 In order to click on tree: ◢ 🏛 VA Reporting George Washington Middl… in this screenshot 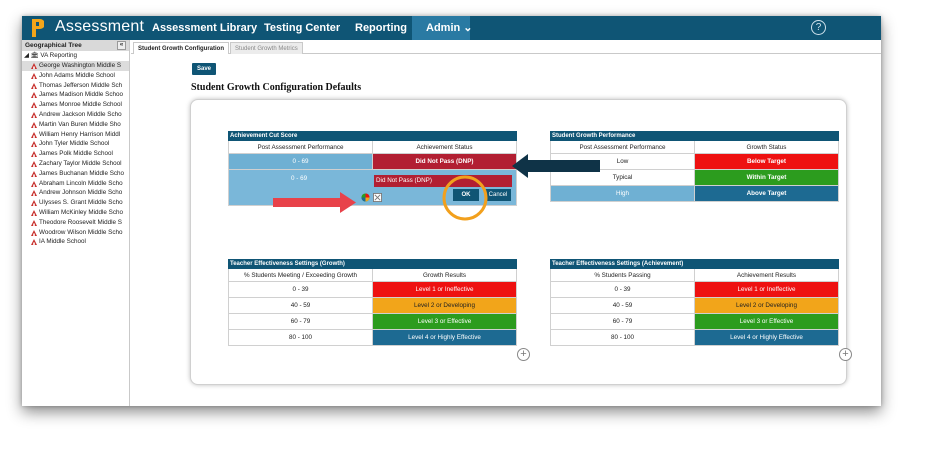, I will do `click(75, 149)`.